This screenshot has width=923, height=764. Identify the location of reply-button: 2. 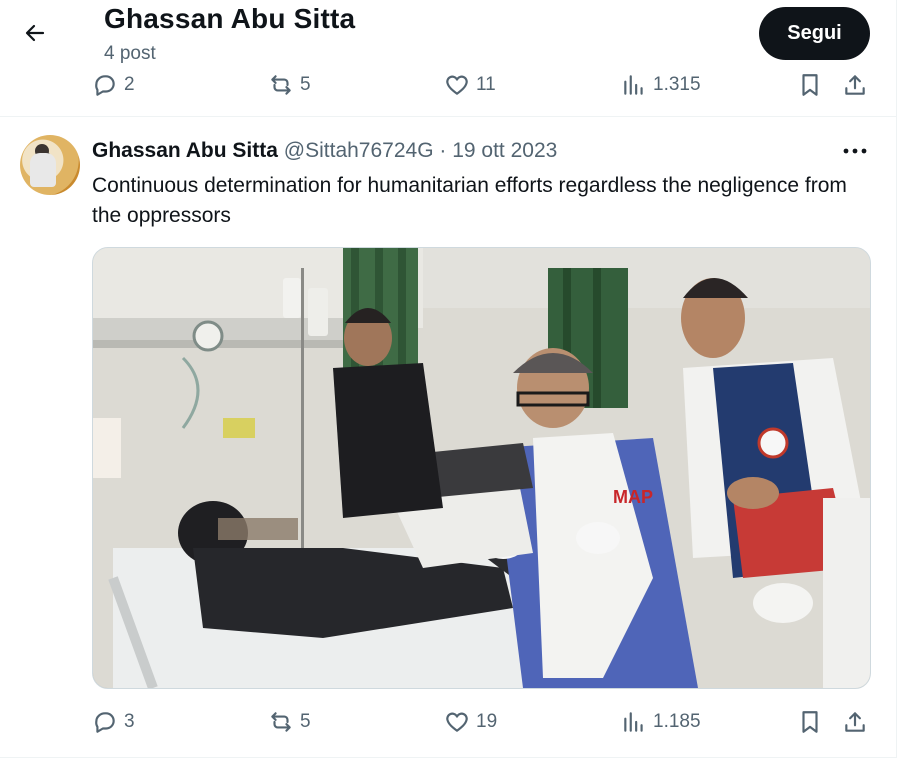
(113, 85).